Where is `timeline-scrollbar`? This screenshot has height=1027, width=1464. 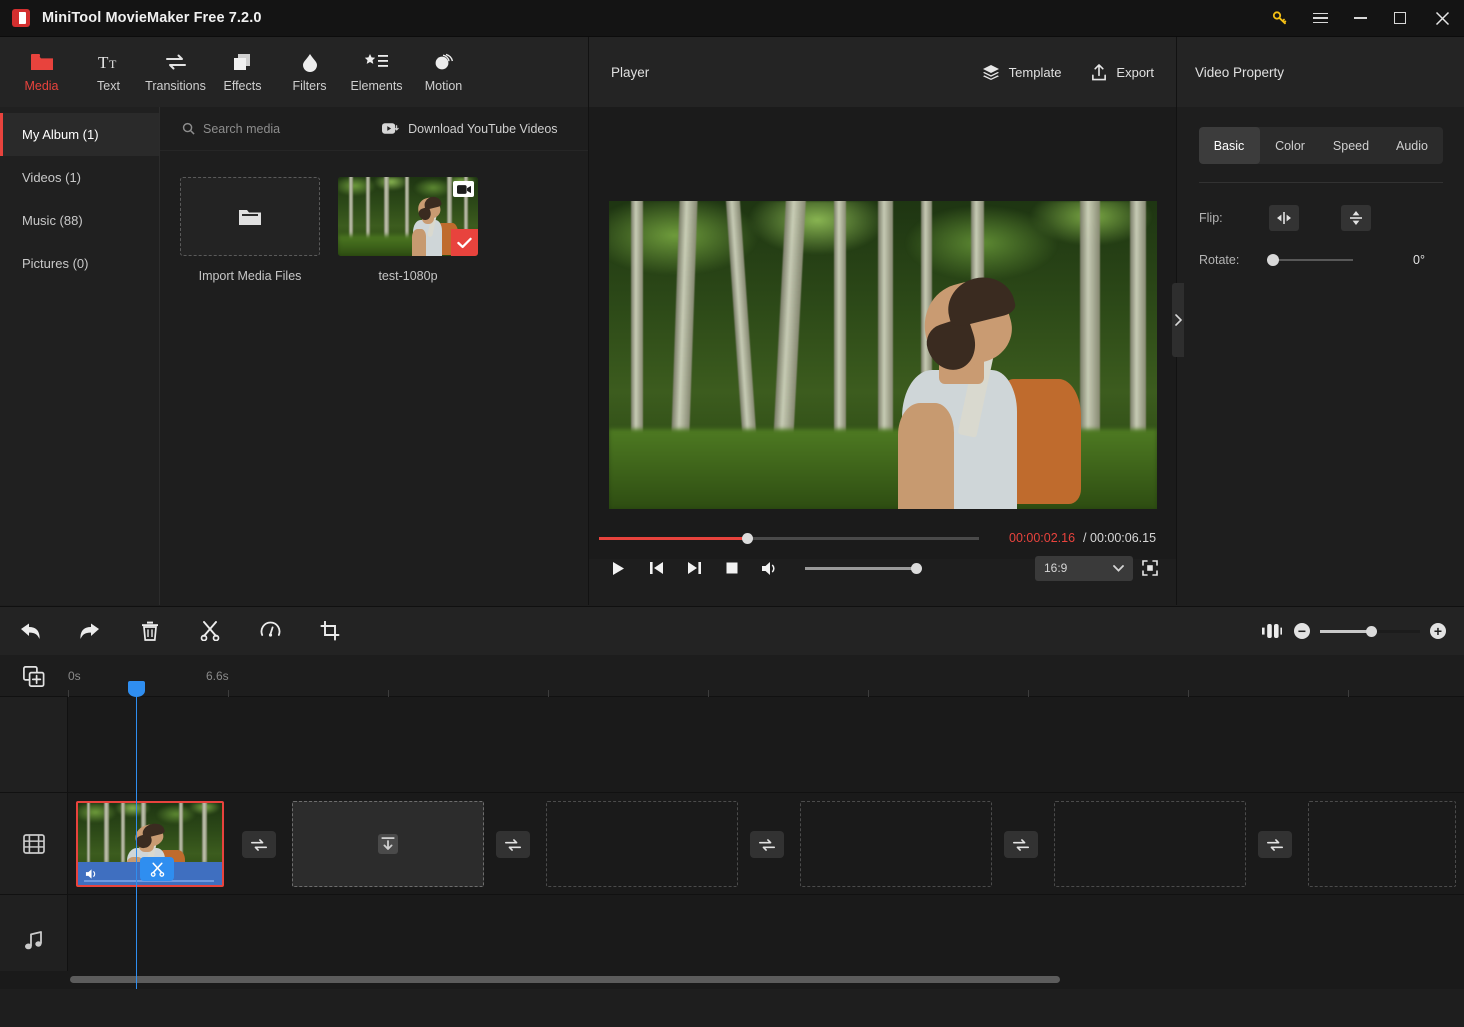
timeline-scrollbar is located at coordinates (732, 980).